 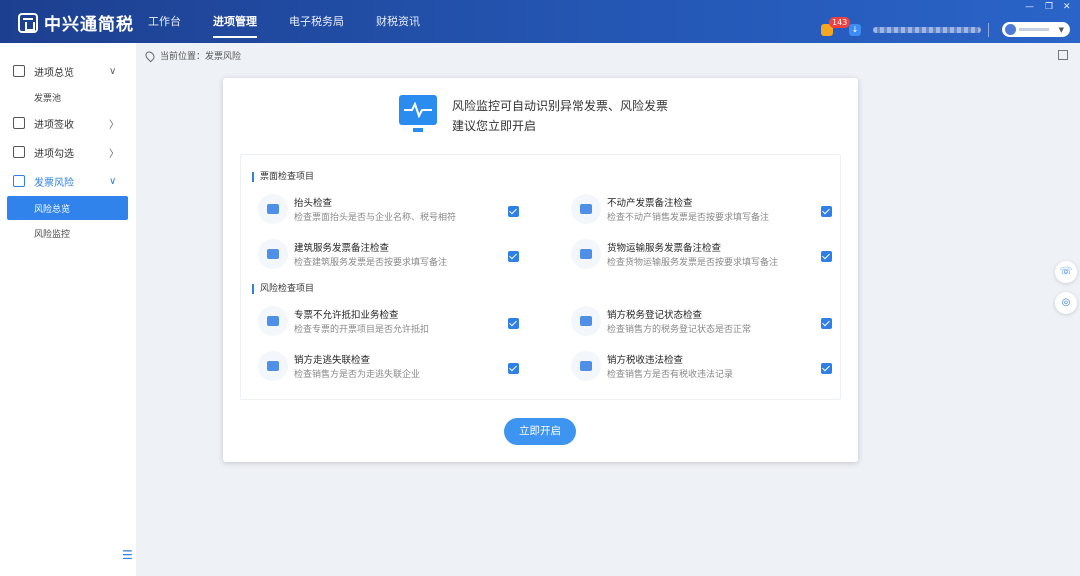 What do you see at coordinates (48, 99) in the screenshot?
I see `sidebar-label: 发票池` at bounding box center [48, 99].